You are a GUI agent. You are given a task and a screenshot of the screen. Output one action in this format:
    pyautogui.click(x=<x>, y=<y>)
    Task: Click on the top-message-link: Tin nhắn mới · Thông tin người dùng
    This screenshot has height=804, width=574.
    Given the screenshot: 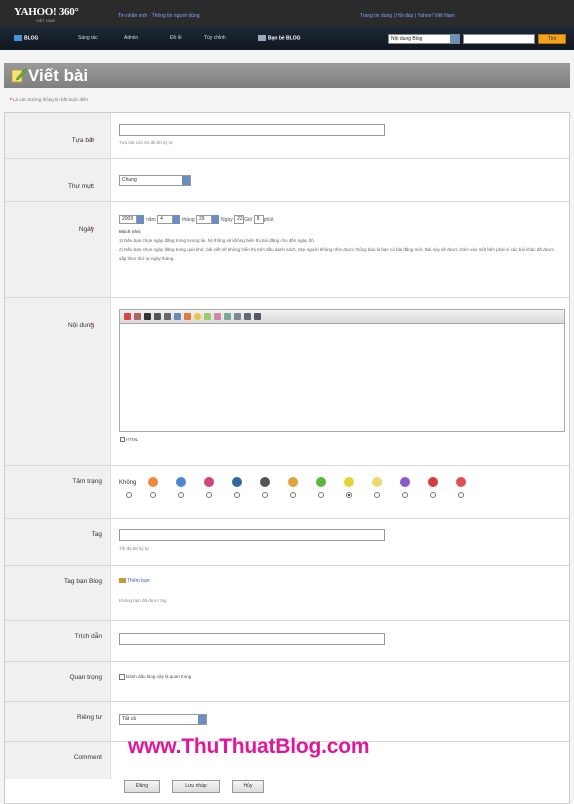 What is the action you would take?
    pyautogui.click(x=159, y=16)
    